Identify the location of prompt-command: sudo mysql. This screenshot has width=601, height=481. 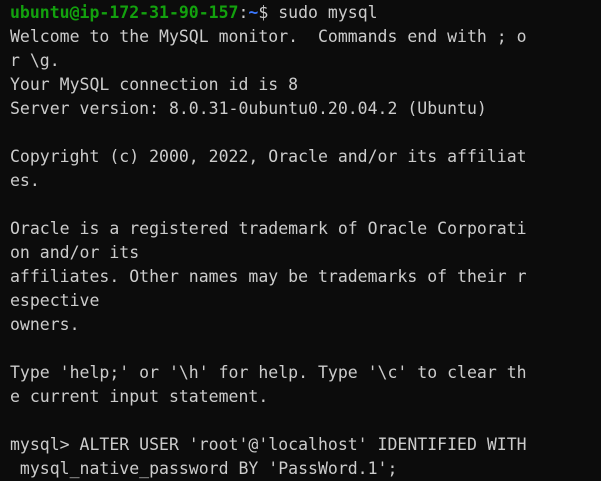
(328, 12).